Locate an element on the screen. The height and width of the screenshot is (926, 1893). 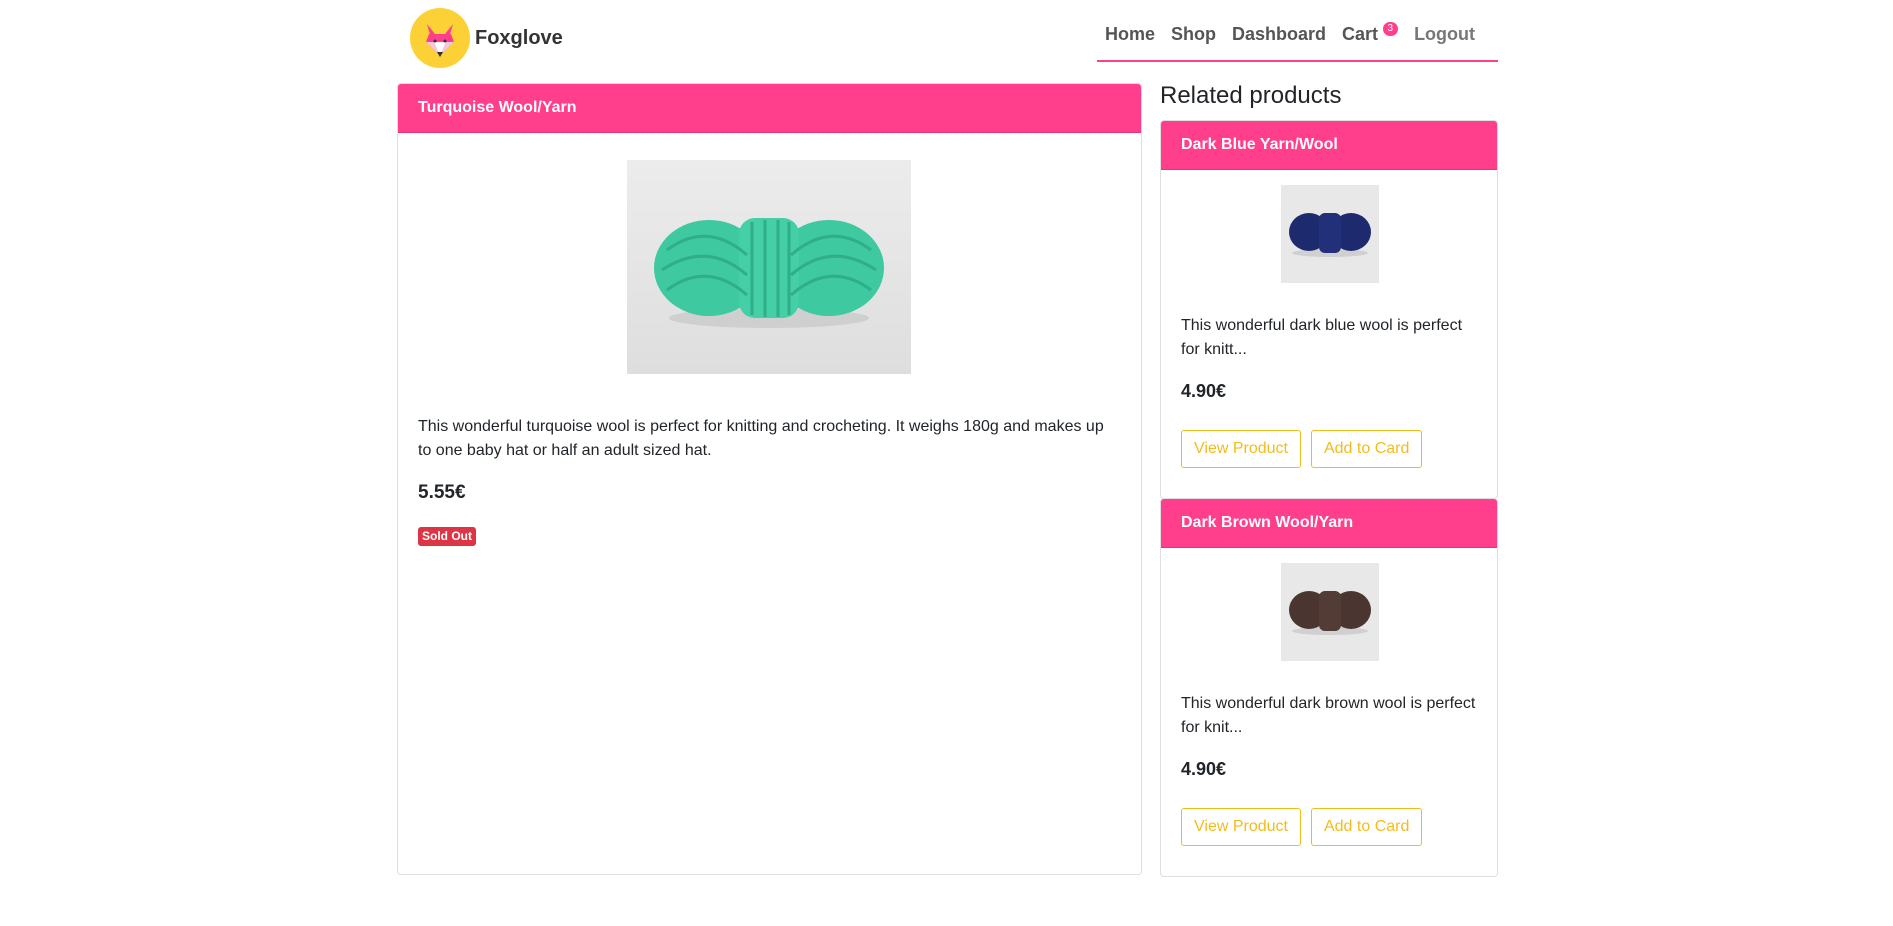
nav-cart: Cart 3 is located at coordinates (1370, 34).